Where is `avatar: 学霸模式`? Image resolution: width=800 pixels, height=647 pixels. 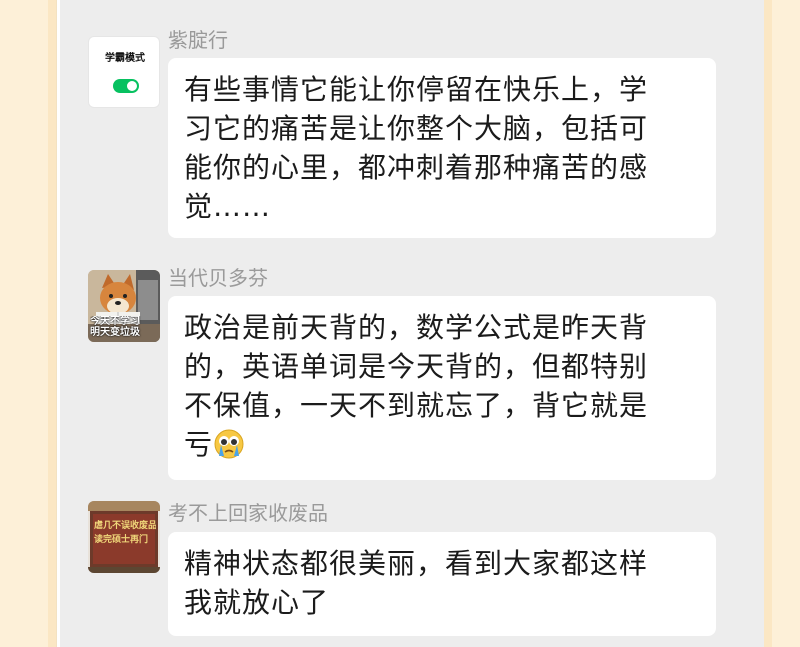
avatar: 学霸模式 is located at coordinates (124, 72).